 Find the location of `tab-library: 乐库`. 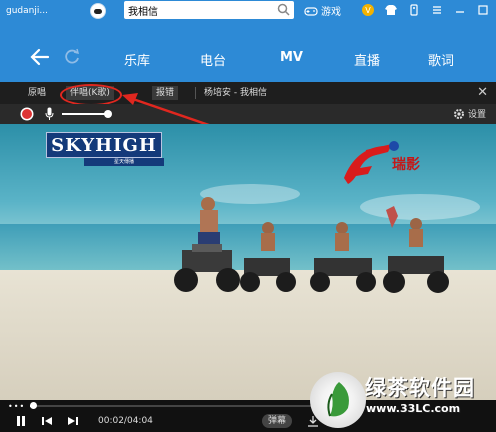

tab-library: 乐库 is located at coordinates (137, 59).